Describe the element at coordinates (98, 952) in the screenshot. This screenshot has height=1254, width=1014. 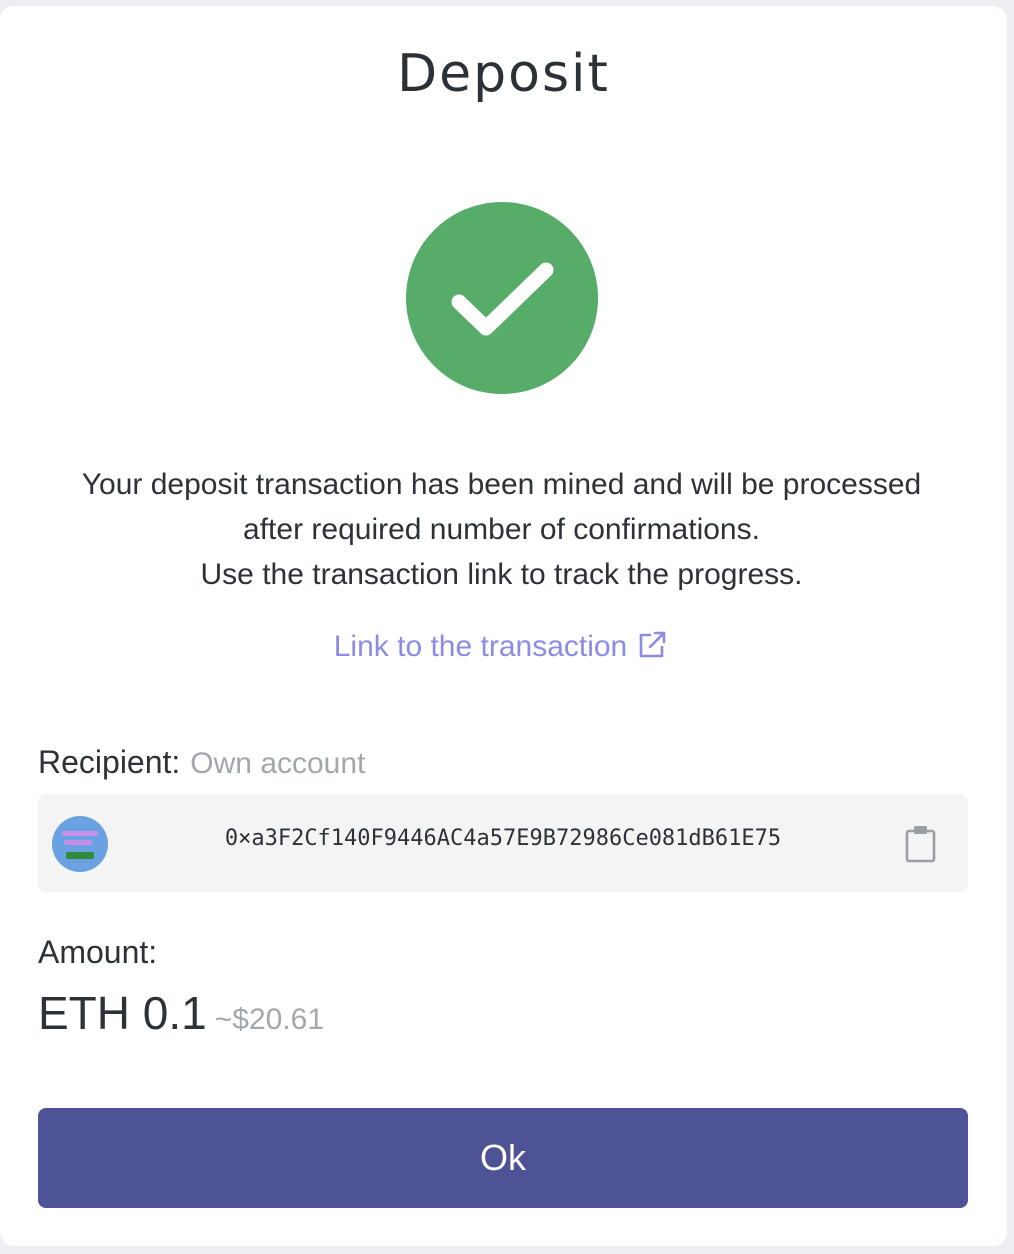
I see `amount-label: Amount:` at that location.